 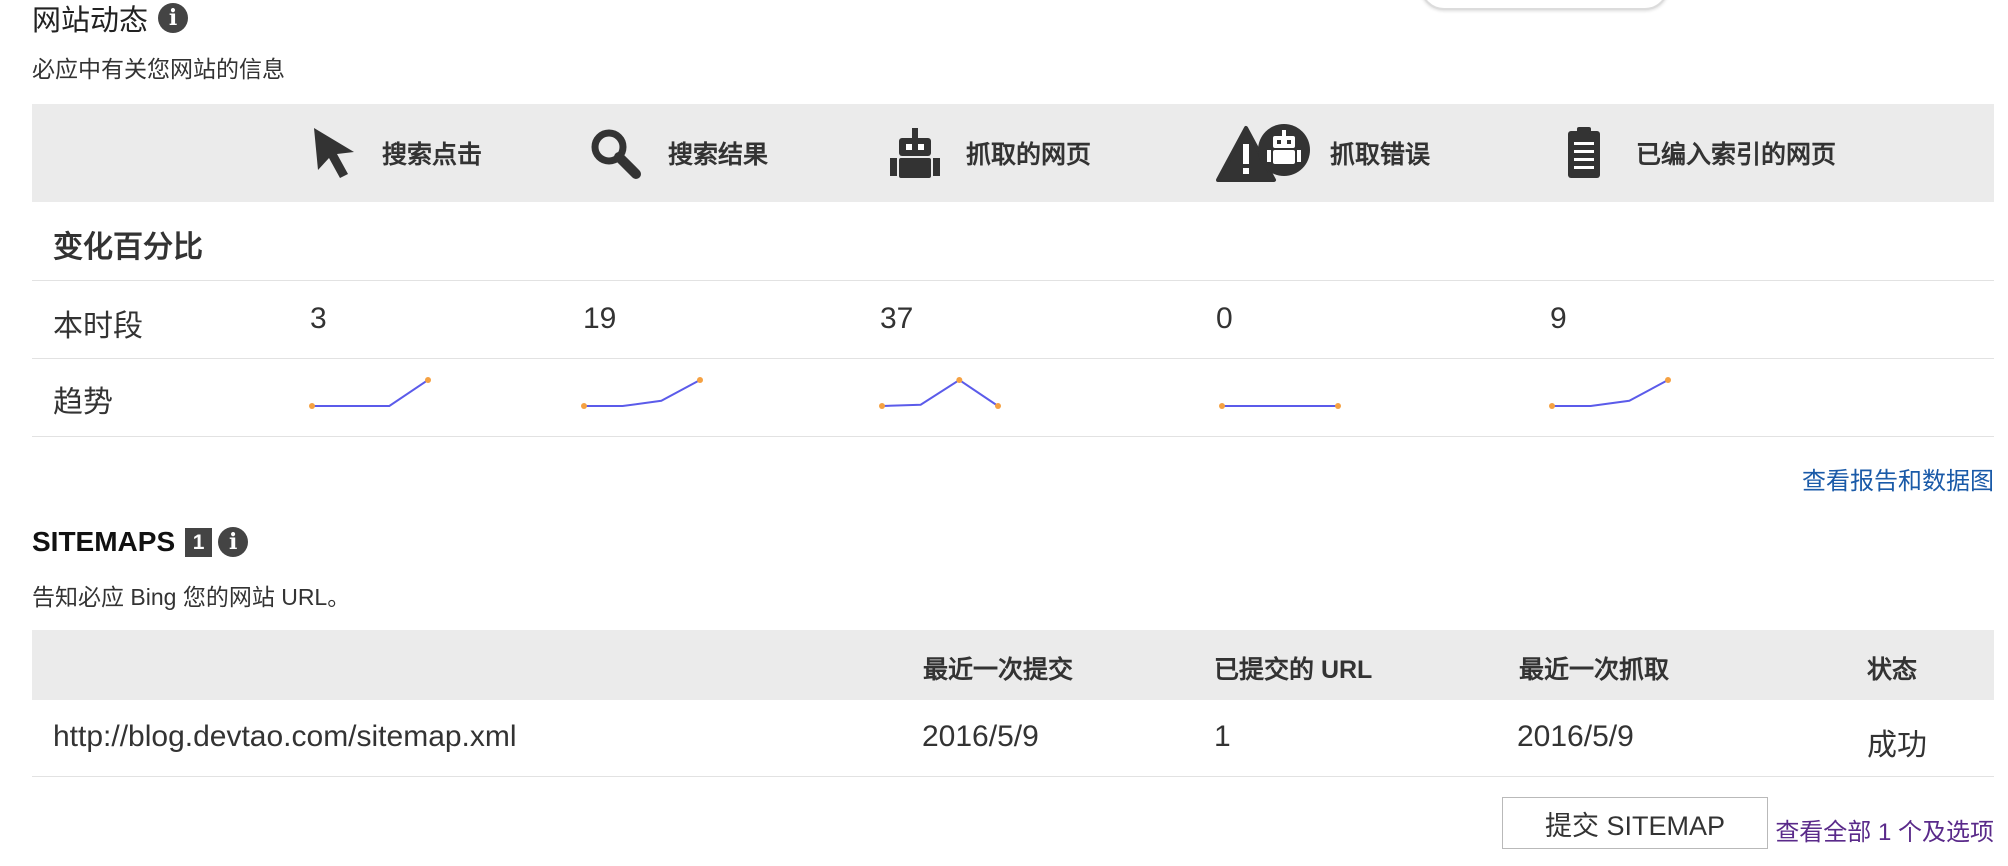 What do you see at coordinates (1594, 670) in the screenshot?
I see `column-header-last-crawled: 最近一次抓取` at bounding box center [1594, 670].